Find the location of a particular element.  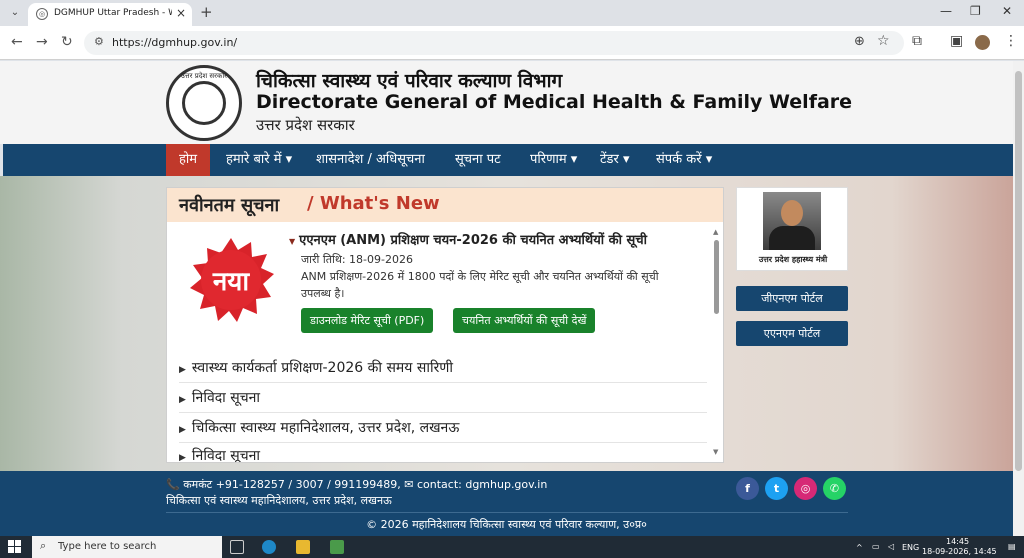

nav-notice-board: सूचना पट is located at coordinates (478, 160).